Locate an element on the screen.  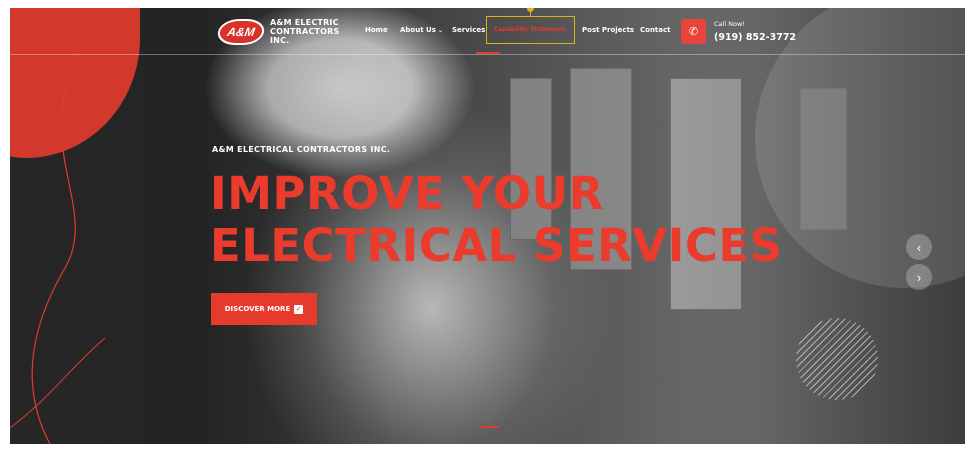
slider-prev-button: ‹ is located at coordinates (919, 247).